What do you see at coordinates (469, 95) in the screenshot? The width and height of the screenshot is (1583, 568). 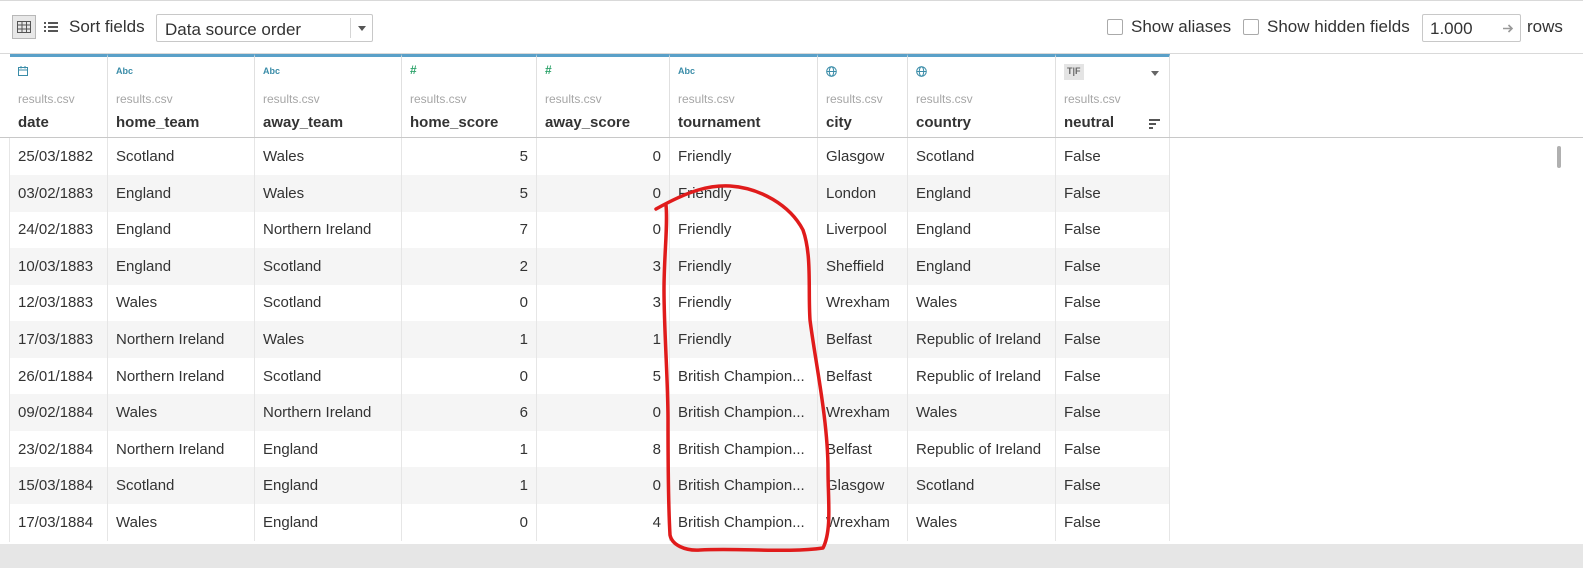 I see `column-header-home-score: # results.csv home_score` at bounding box center [469, 95].